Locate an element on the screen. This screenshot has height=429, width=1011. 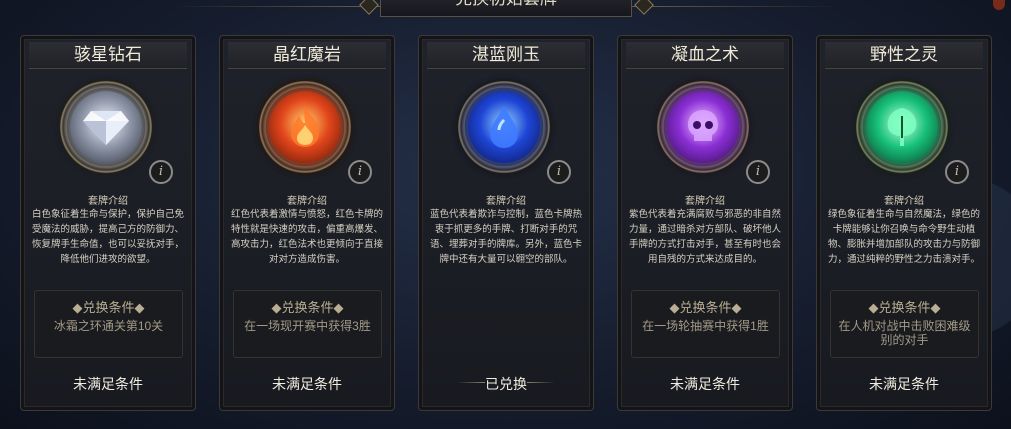
condition-box: ◆兑换条件◆ 在一场轮抽赛中获得1胜 is located at coordinates (705, 324).